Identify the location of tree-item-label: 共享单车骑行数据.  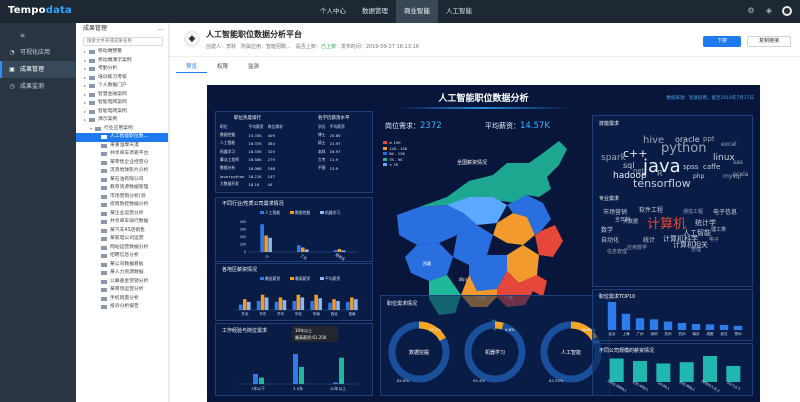
(129, 221).